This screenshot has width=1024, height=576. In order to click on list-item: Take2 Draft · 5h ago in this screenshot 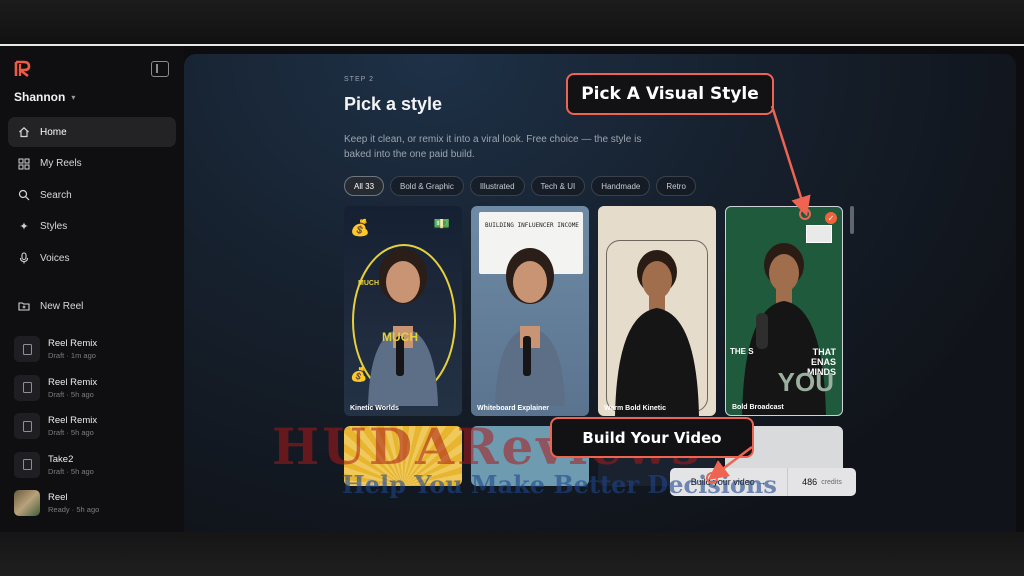, I will do `click(94, 465)`.